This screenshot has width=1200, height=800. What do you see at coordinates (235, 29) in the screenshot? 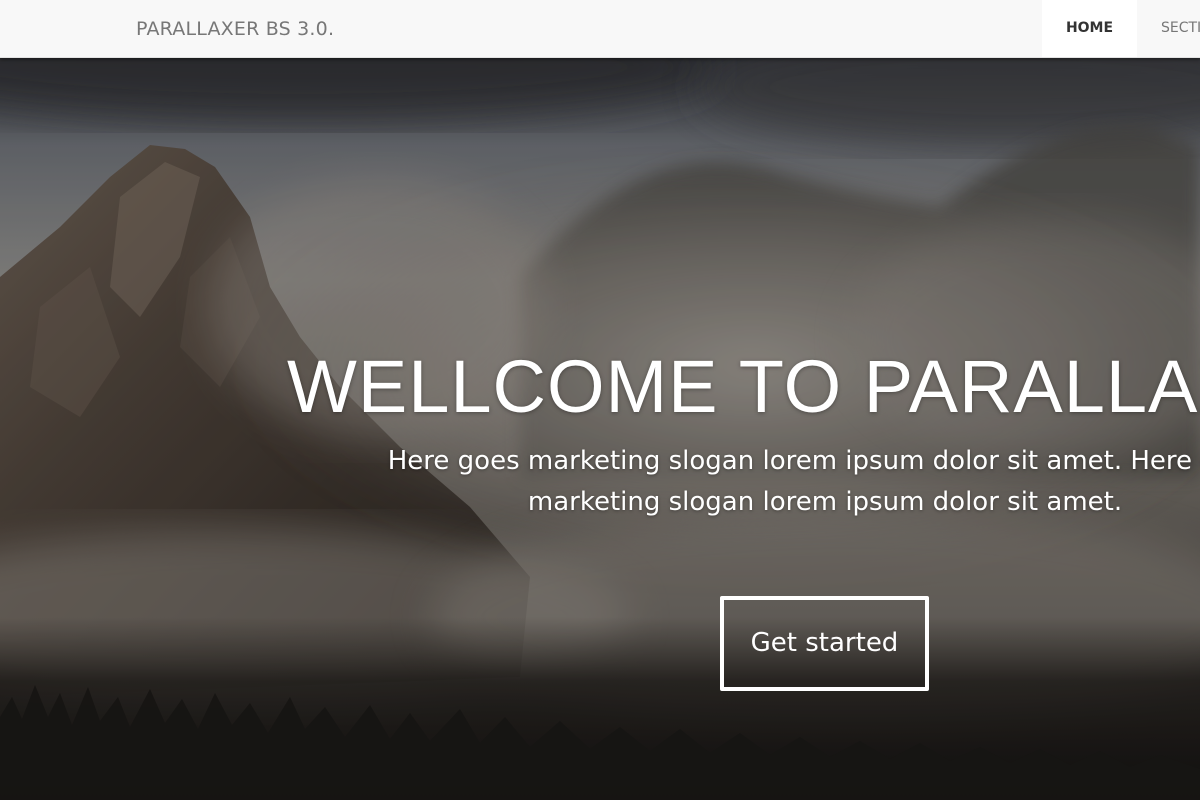
I see `brand-logo-link: PARALLAXER BS 3.0.` at bounding box center [235, 29].